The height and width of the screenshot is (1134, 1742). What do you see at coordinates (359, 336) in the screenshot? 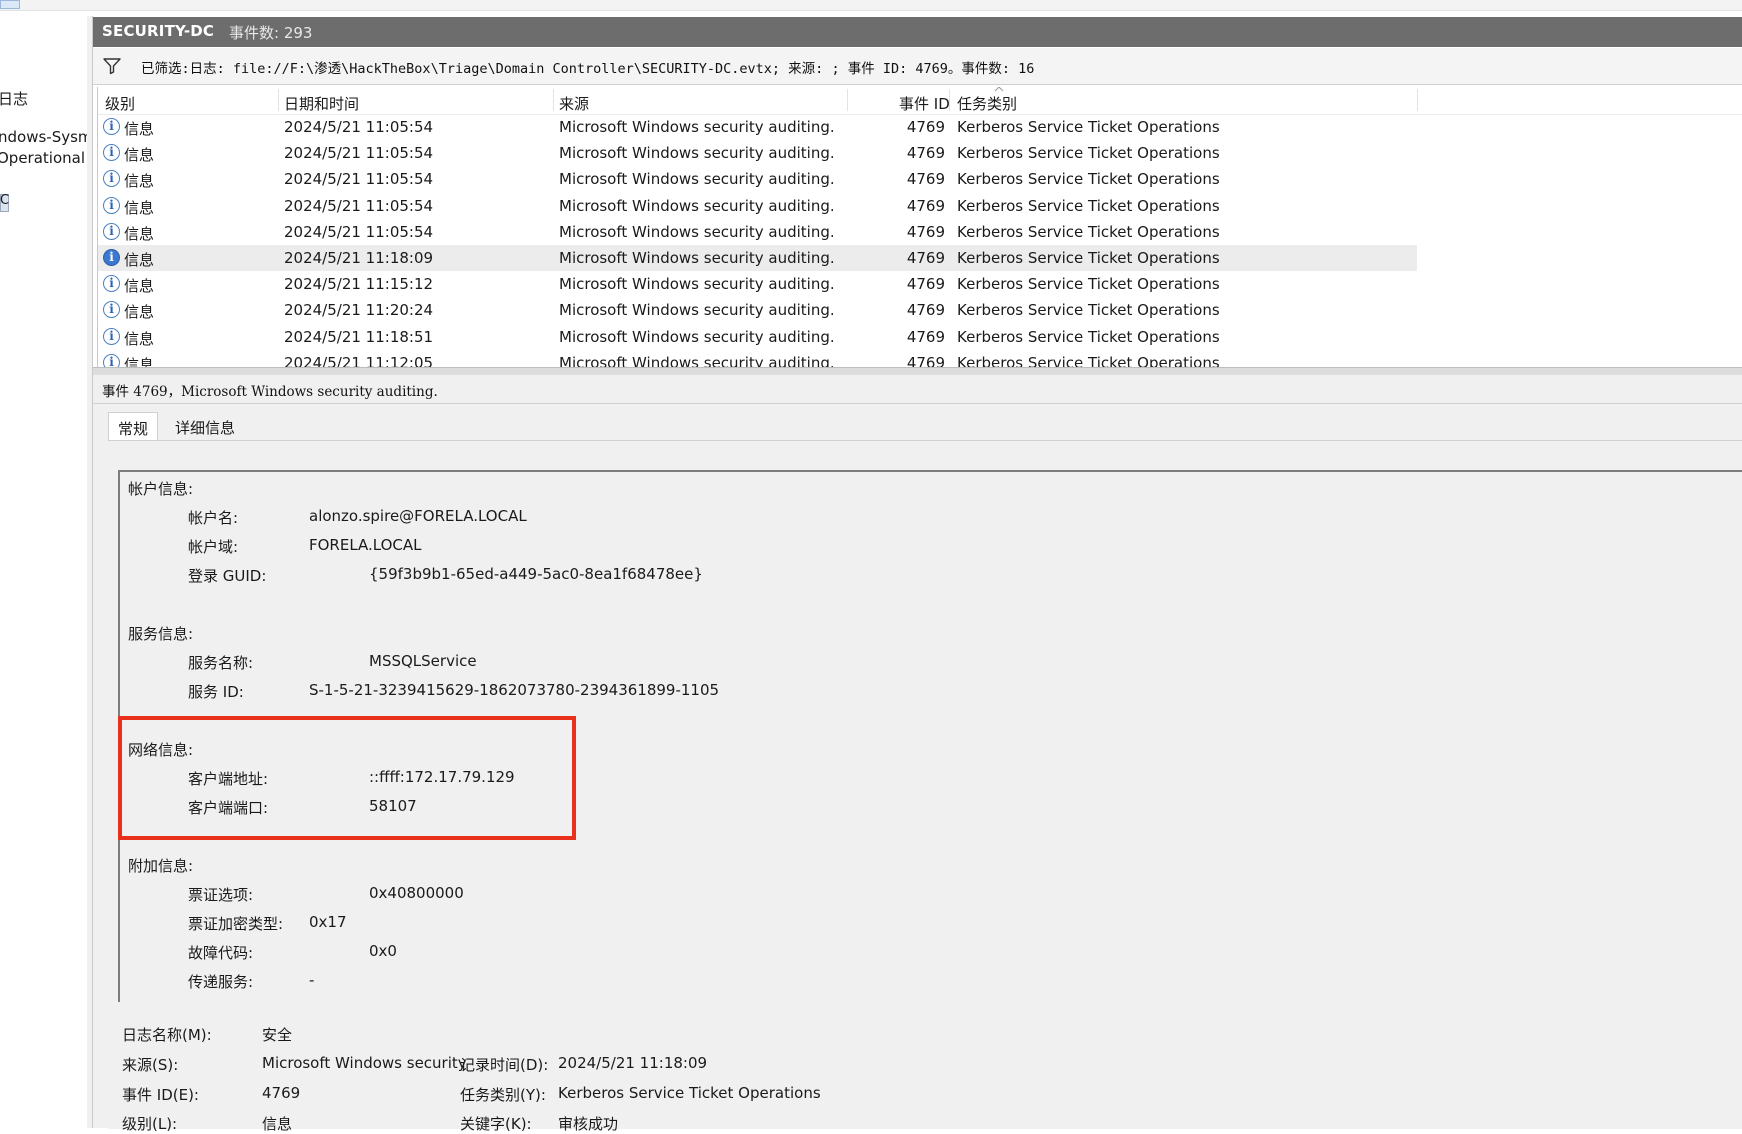
I see `row-datetime: 2024/5/21 11:18:51` at bounding box center [359, 336].